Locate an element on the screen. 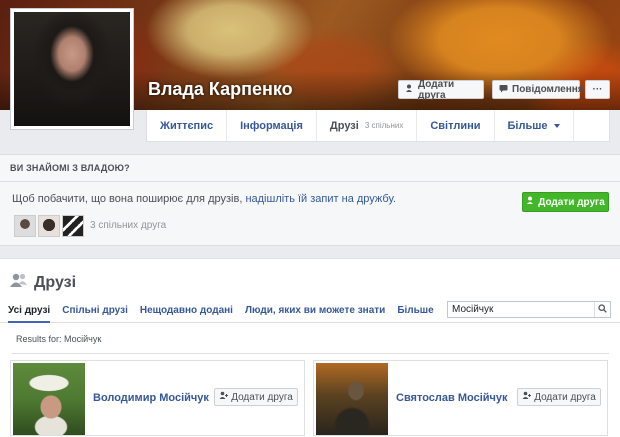  tab-friends-count: 3 спільних is located at coordinates (384, 125).